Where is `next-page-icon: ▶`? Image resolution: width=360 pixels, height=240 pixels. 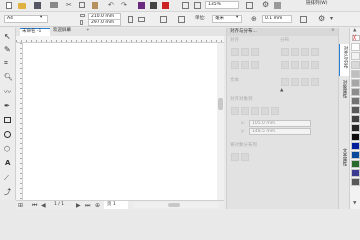
next-page-icon: ▶ is located at coordinates (79, 205).